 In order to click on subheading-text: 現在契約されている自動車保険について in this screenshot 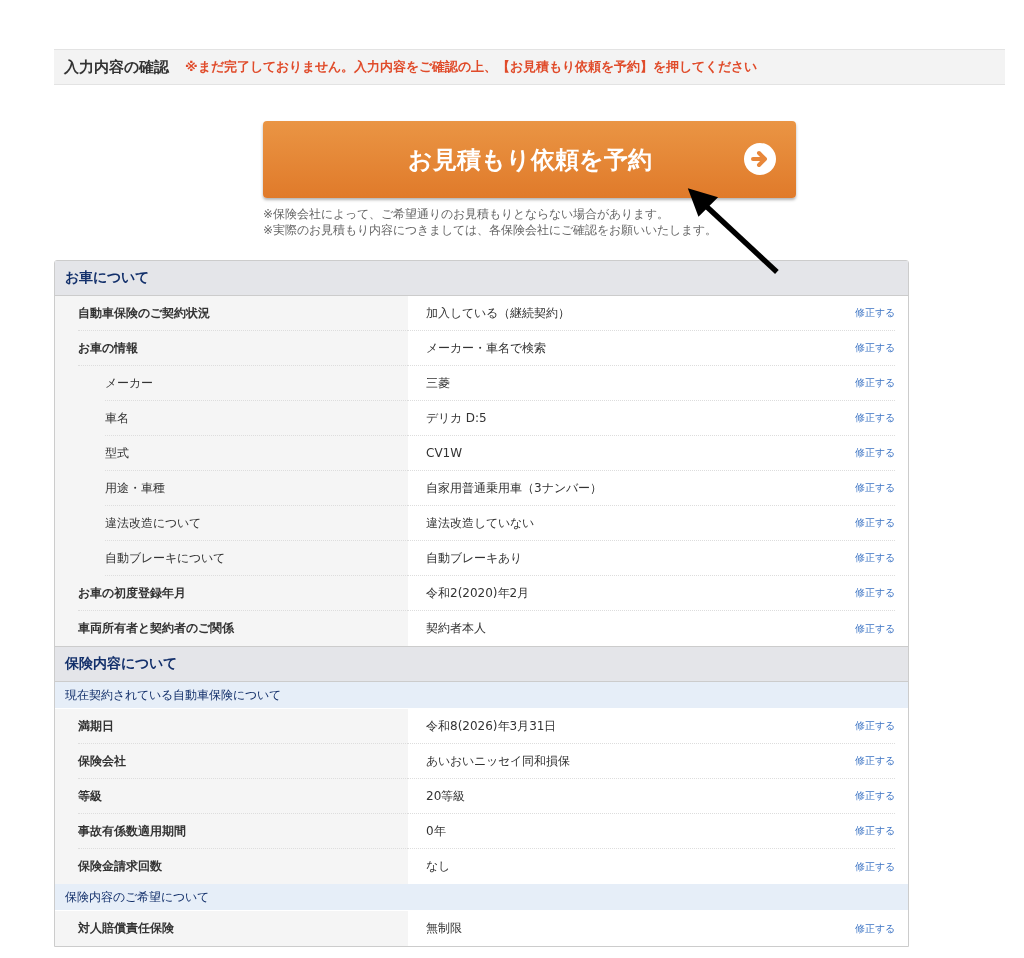, I will do `click(173, 695)`.